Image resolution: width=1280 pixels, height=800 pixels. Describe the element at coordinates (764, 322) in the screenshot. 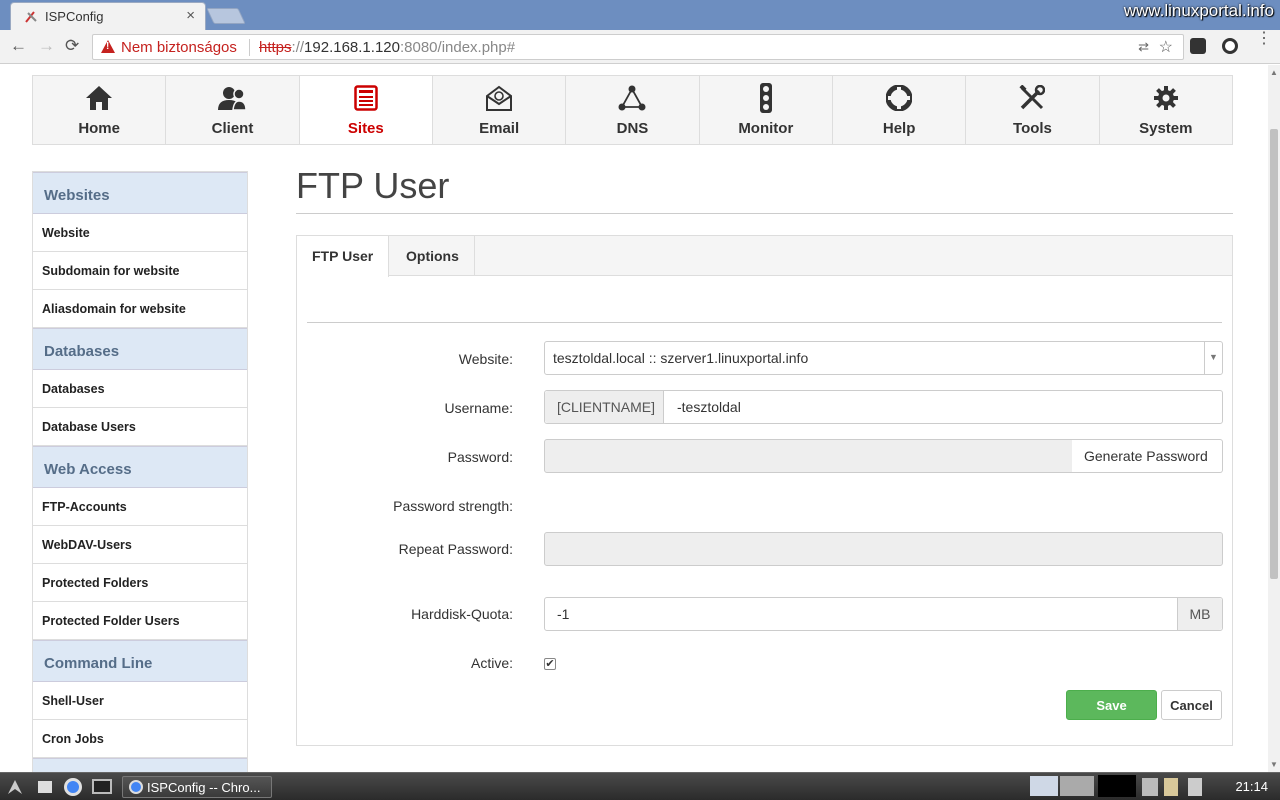

I see `form-divider` at that location.